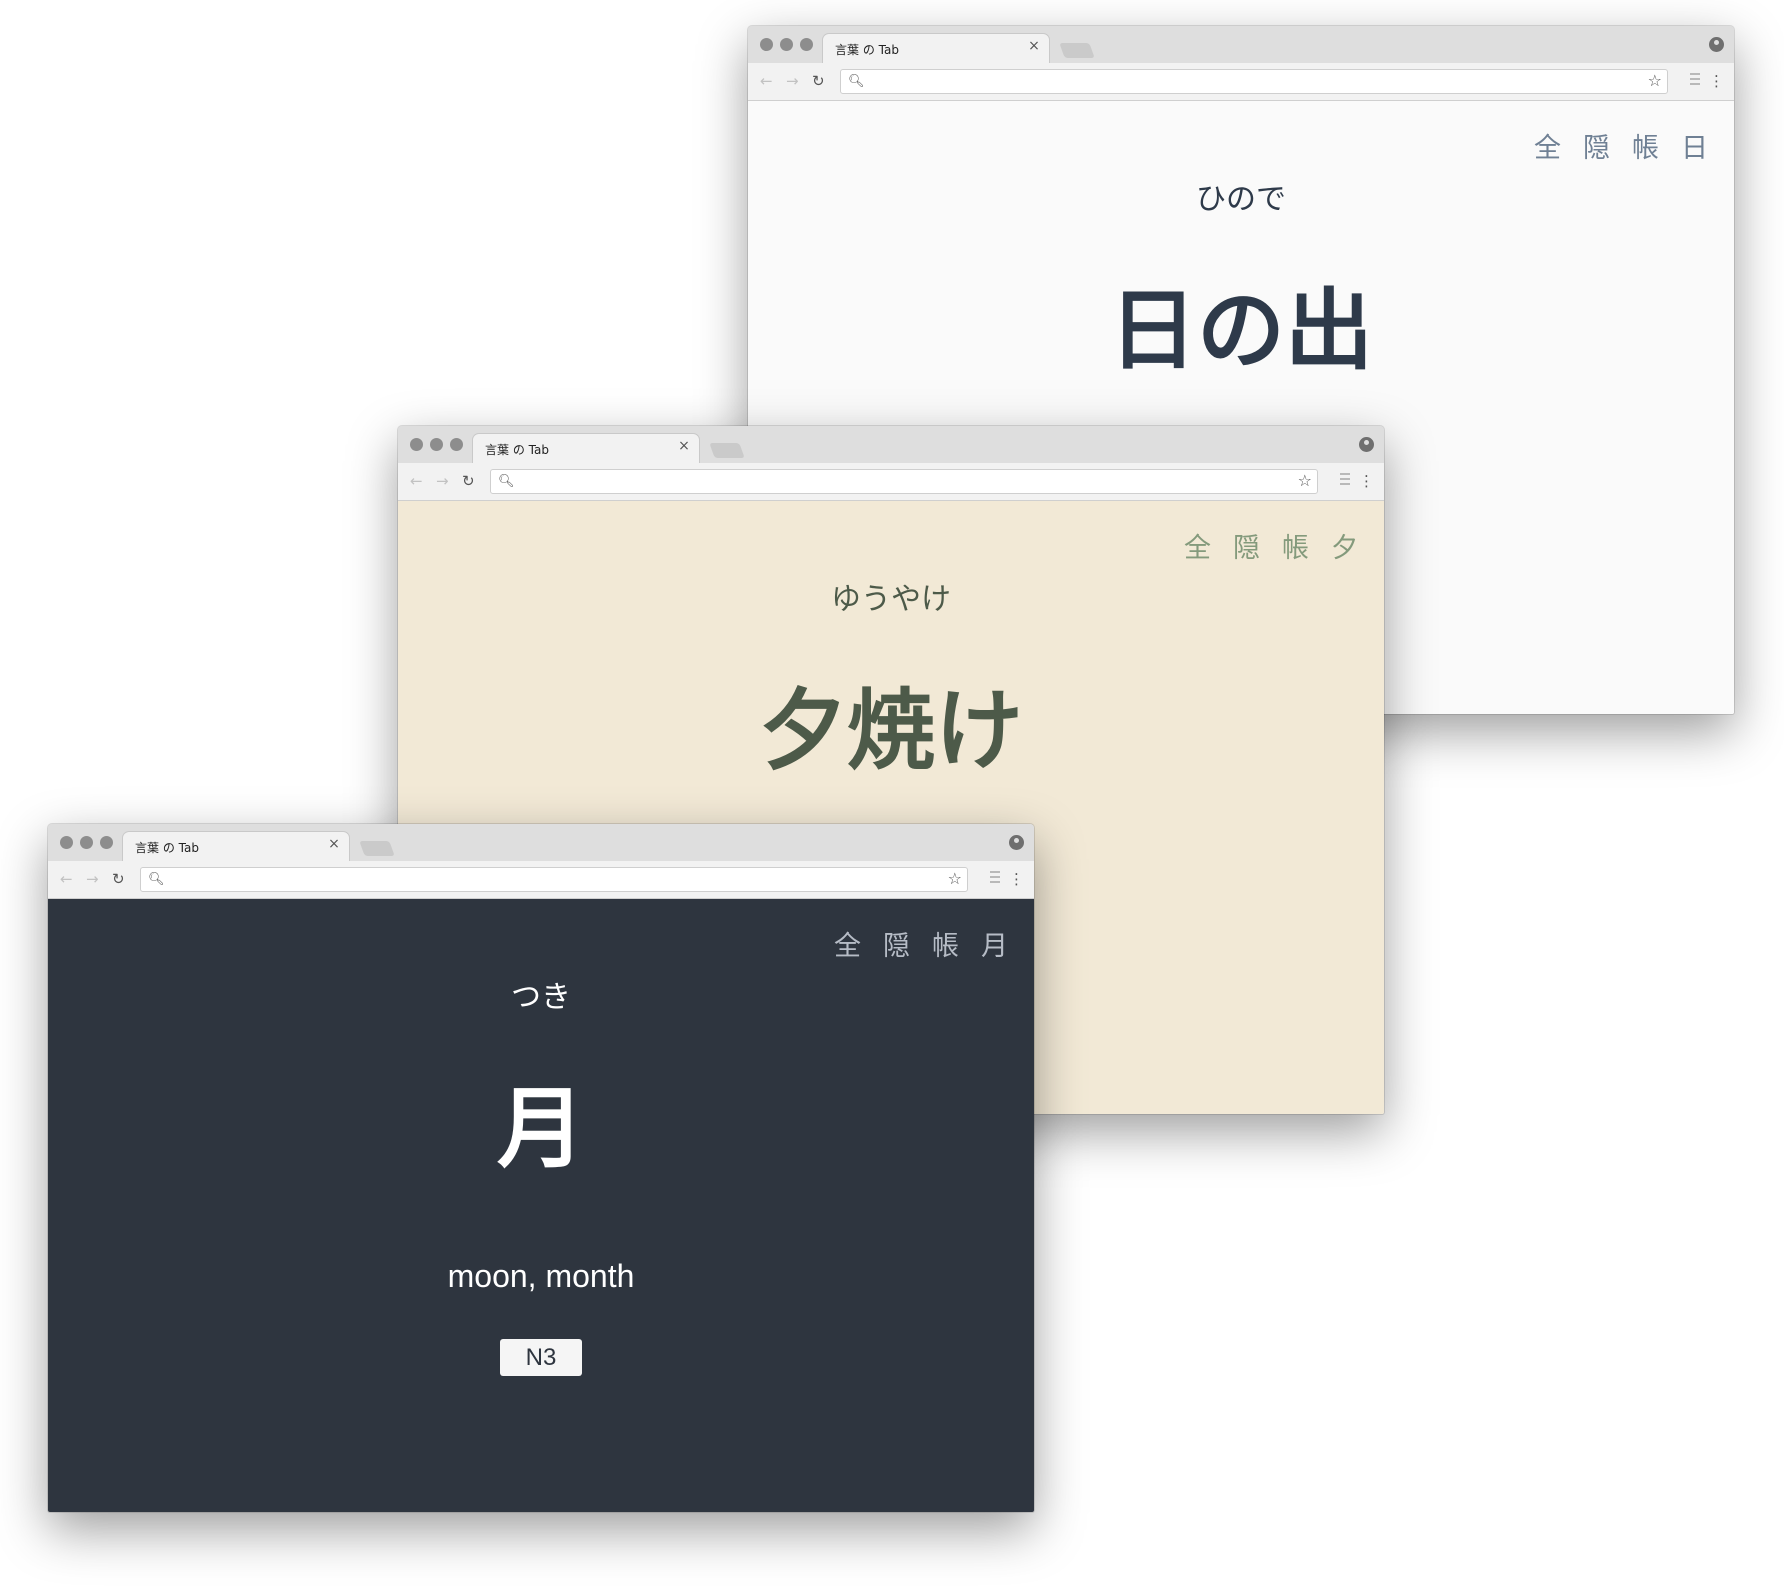 The image size is (1784, 1586). I want to click on shortcut-theme: 日, so click(1694, 145).